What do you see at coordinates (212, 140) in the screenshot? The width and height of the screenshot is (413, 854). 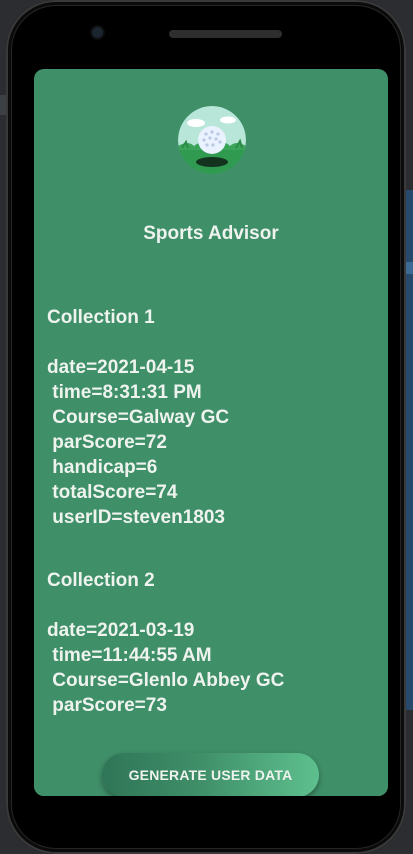 I see `golf-ball-on-tee-icon` at bounding box center [212, 140].